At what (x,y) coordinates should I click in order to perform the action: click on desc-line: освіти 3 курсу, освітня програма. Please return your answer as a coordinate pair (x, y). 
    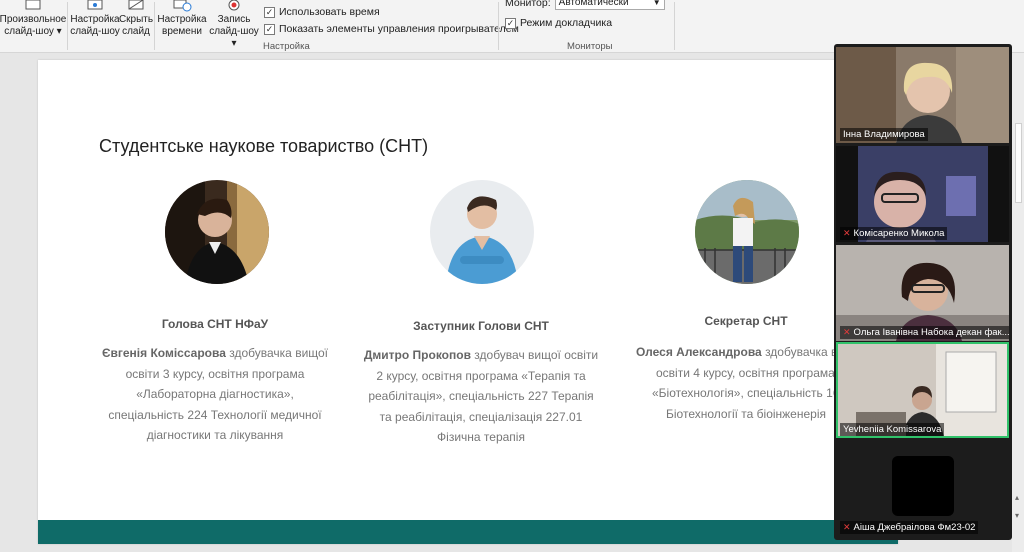
    Looking at the image, I should click on (215, 373).